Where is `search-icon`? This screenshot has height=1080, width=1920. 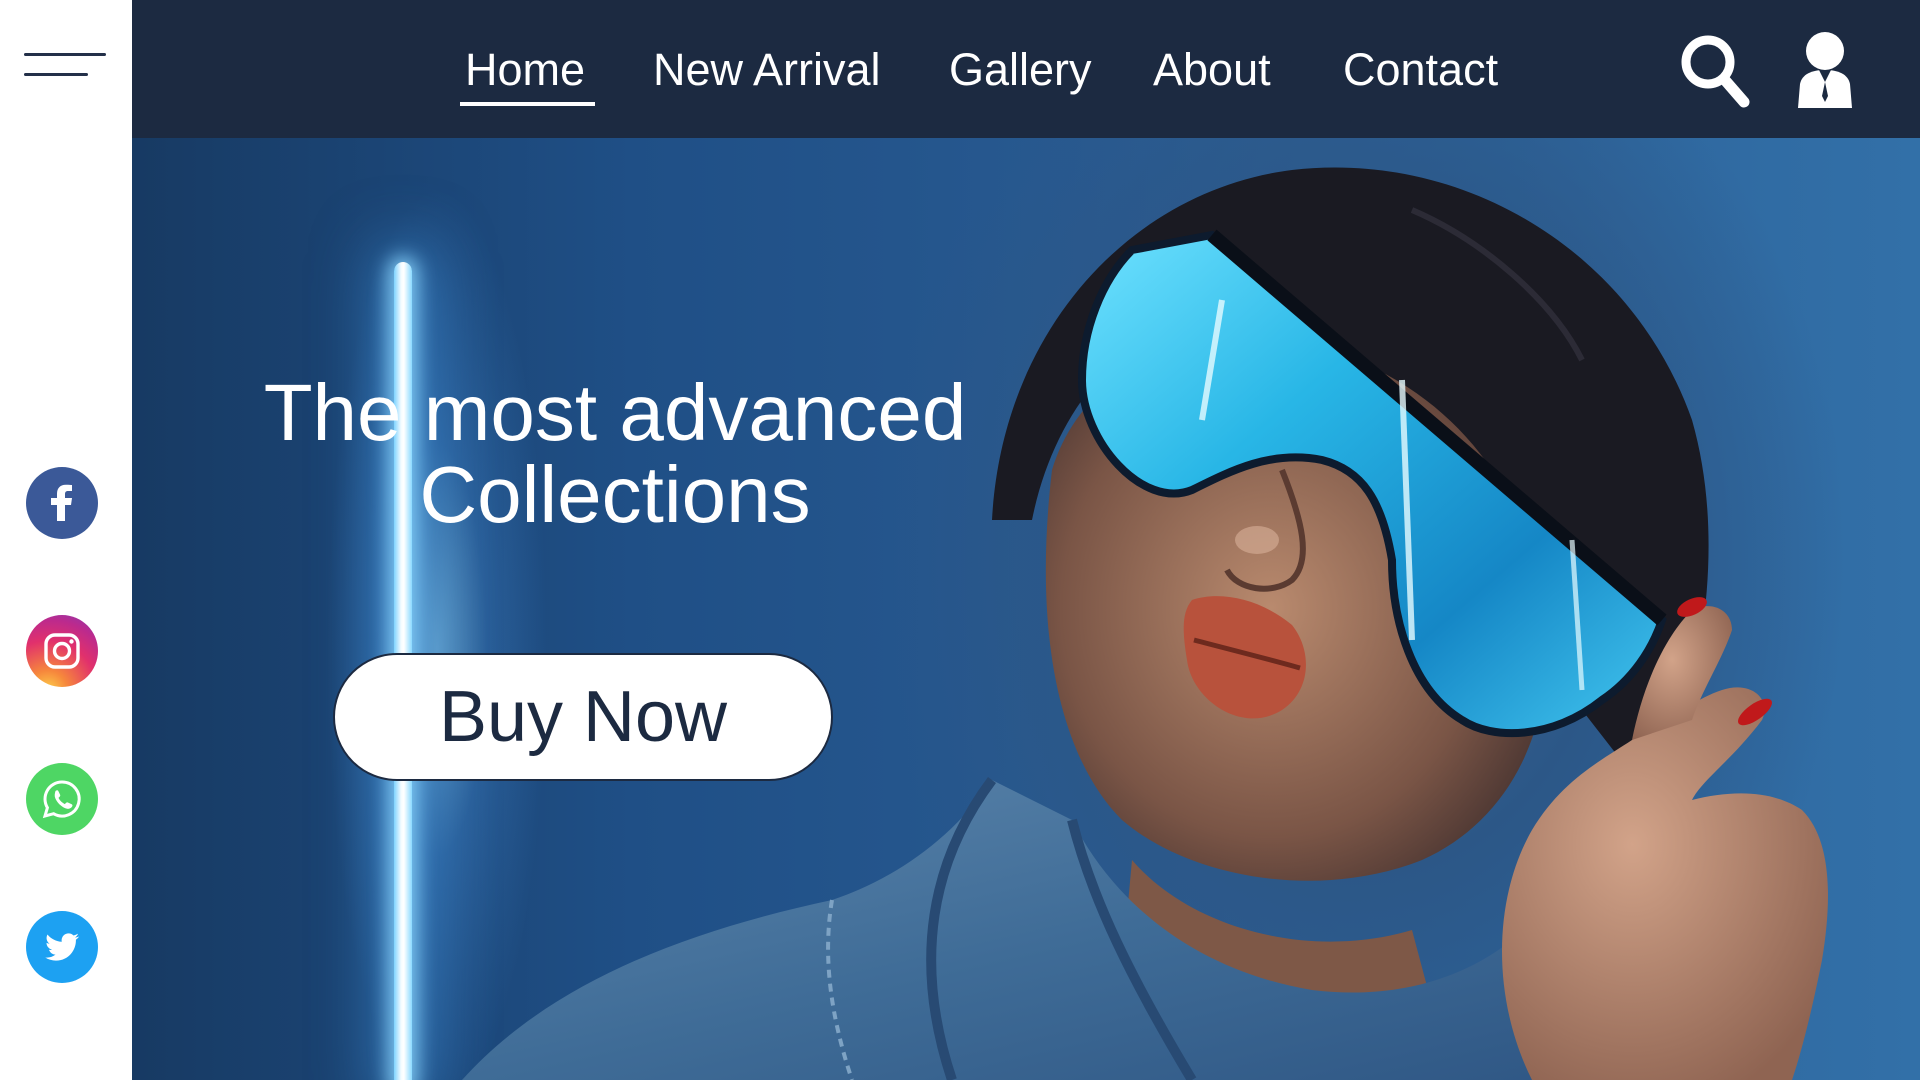
search-icon is located at coordinates (1716, 70).